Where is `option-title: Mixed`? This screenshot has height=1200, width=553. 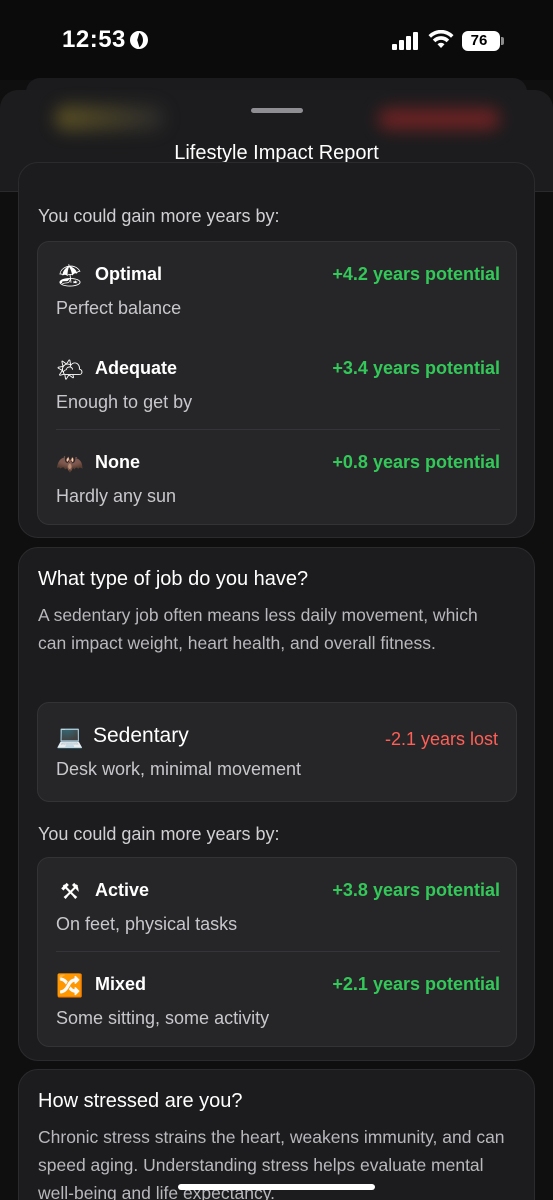
option-title: Mixed is located at coordinates (121, 984).